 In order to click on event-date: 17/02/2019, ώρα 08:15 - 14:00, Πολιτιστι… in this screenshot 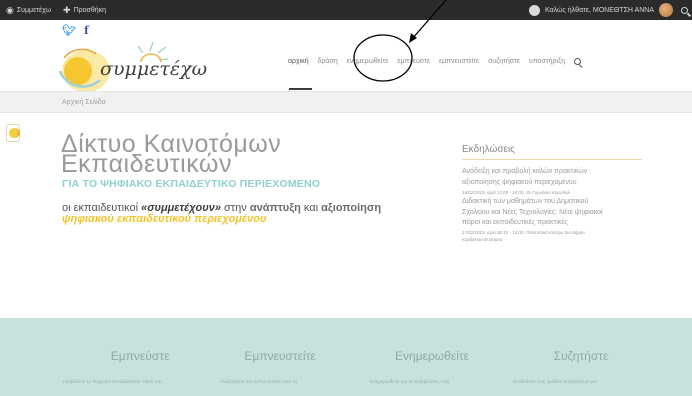, I will do `click(554, 236)`.